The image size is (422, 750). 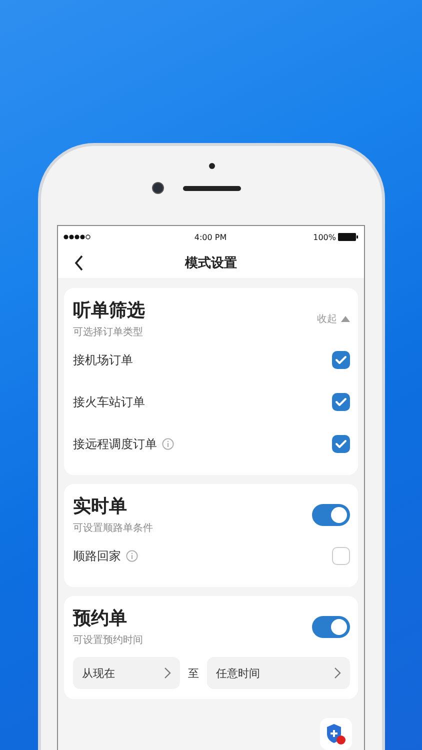 I want to click on section-title: 听单筛选, so click(x=109, y=310).